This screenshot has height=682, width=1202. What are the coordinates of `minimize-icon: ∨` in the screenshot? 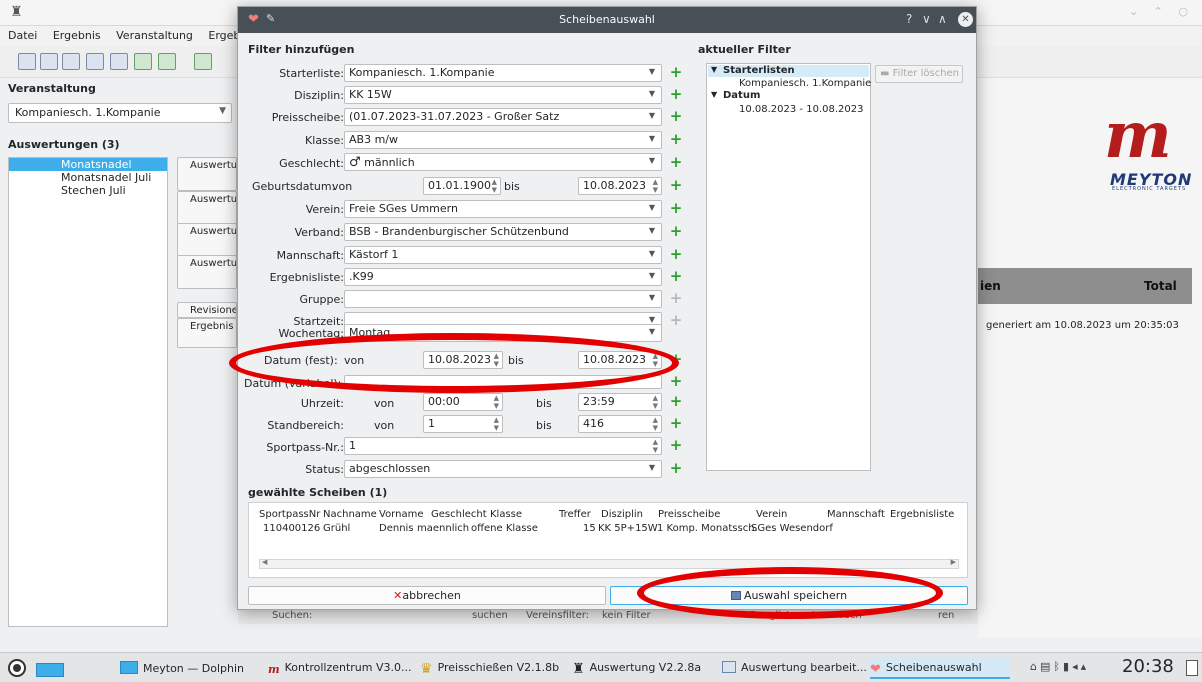 It's located at (926, 19).